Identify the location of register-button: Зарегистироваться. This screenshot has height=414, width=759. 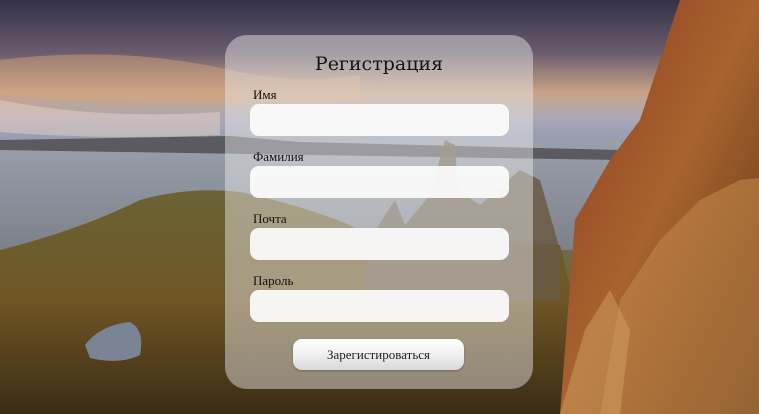
(378, 354).